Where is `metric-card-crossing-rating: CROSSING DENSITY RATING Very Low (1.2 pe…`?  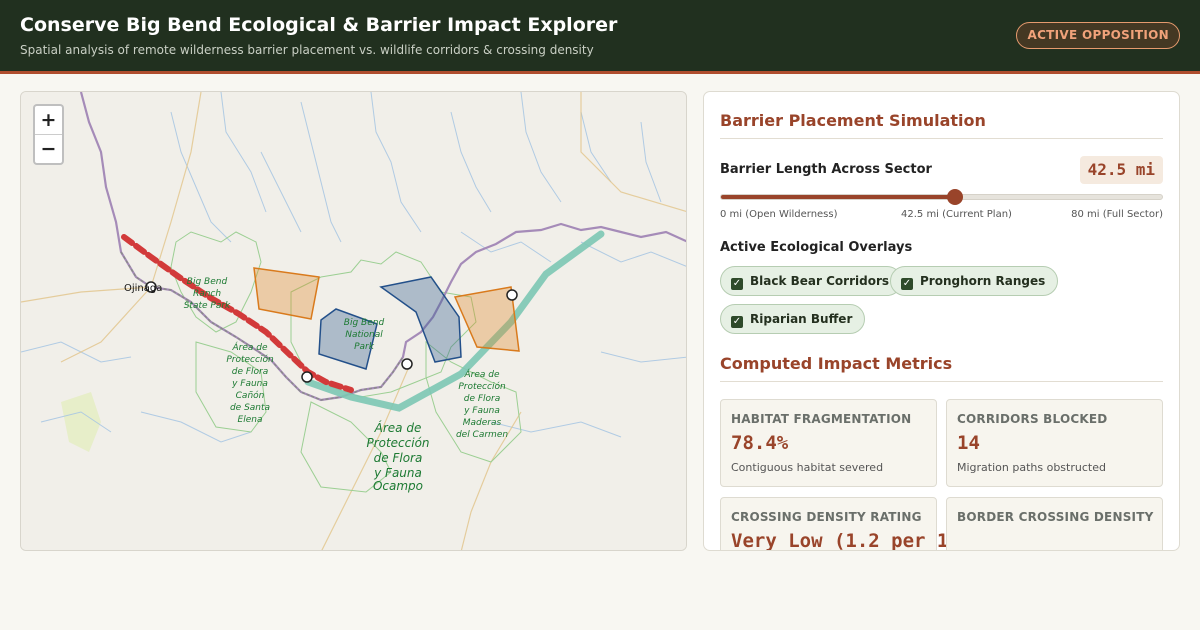
metric-card-crossing-rating: CROSSING DENSITY RATING Very Low (1.2 pe… is located at coordinates (840, 523).